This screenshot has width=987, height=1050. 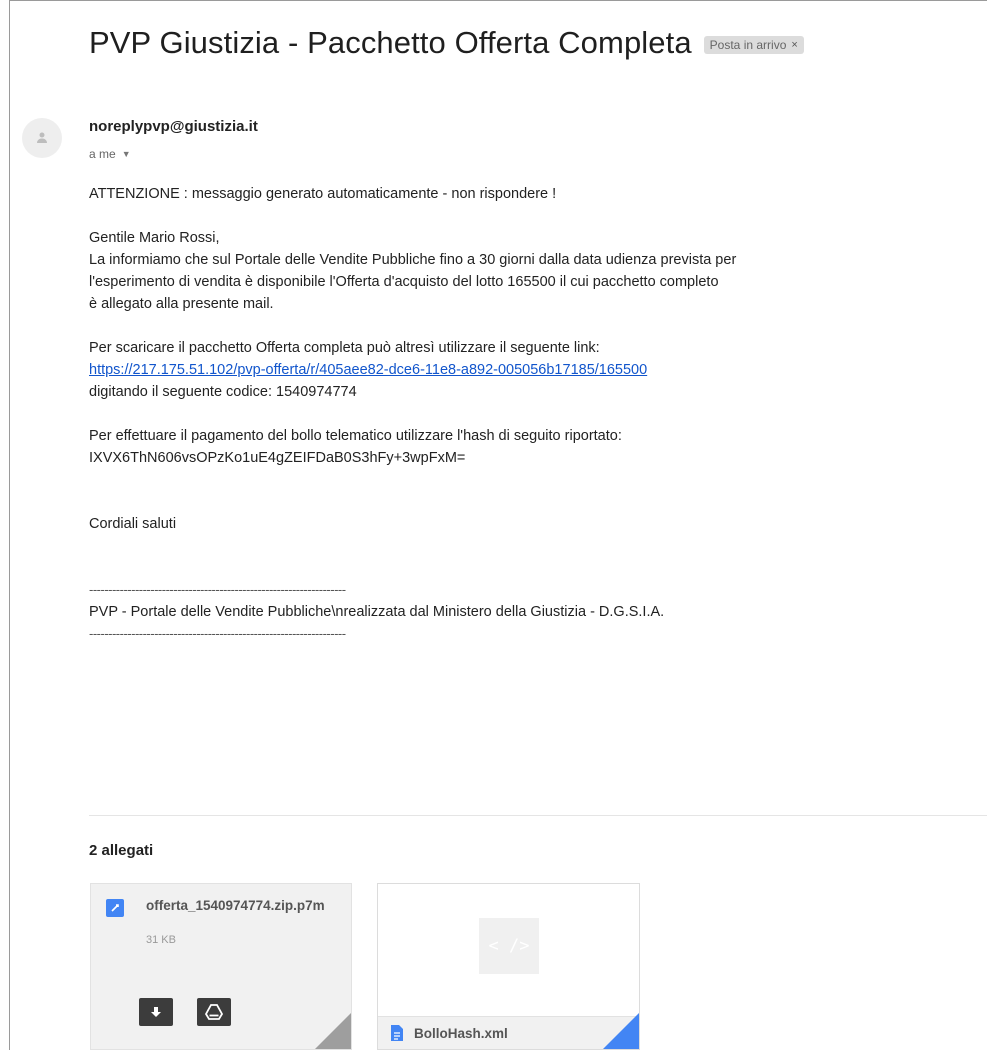 I want to click on attachment-footer: BolloHash.xml, so click(x=508, y=1032).